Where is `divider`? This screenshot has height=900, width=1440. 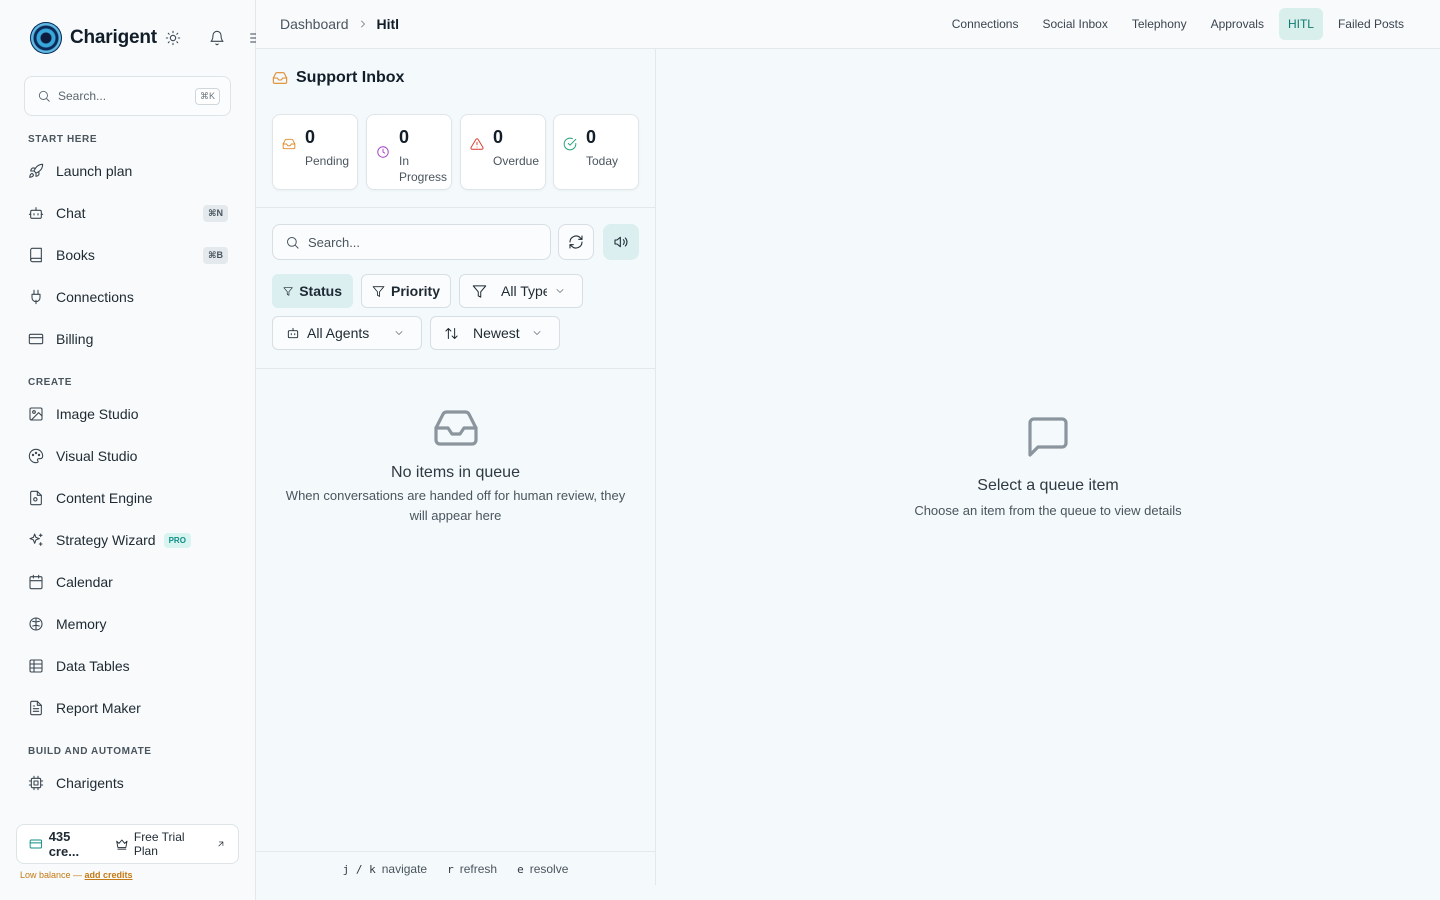
divider is located at coordinates (455, 207).